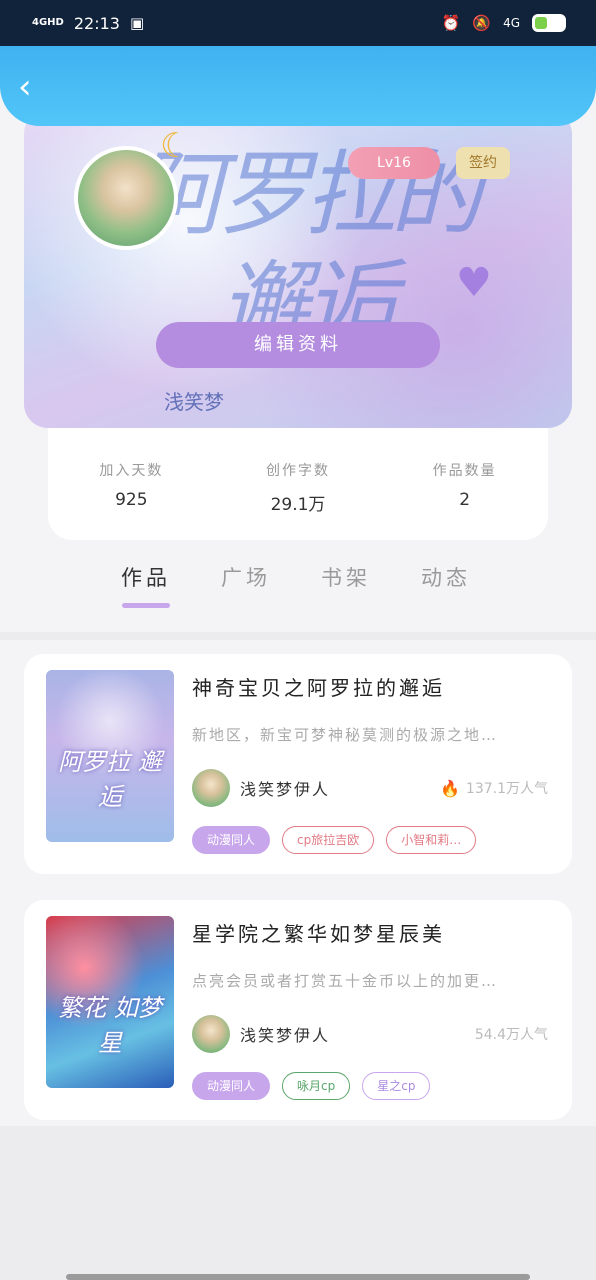  Describe the element at coordinates (449, 788) in the screenshot. I see `flame-icon: 🔥` at that location.